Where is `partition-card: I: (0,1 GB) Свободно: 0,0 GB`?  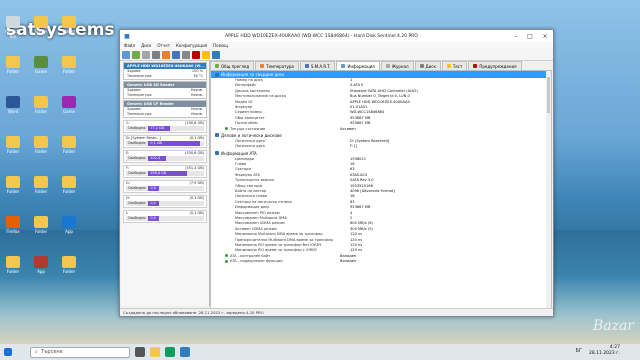
partition-card: I: (0,1 GB) Свободно: 0,0 GB is located at coordinates (165, 217).